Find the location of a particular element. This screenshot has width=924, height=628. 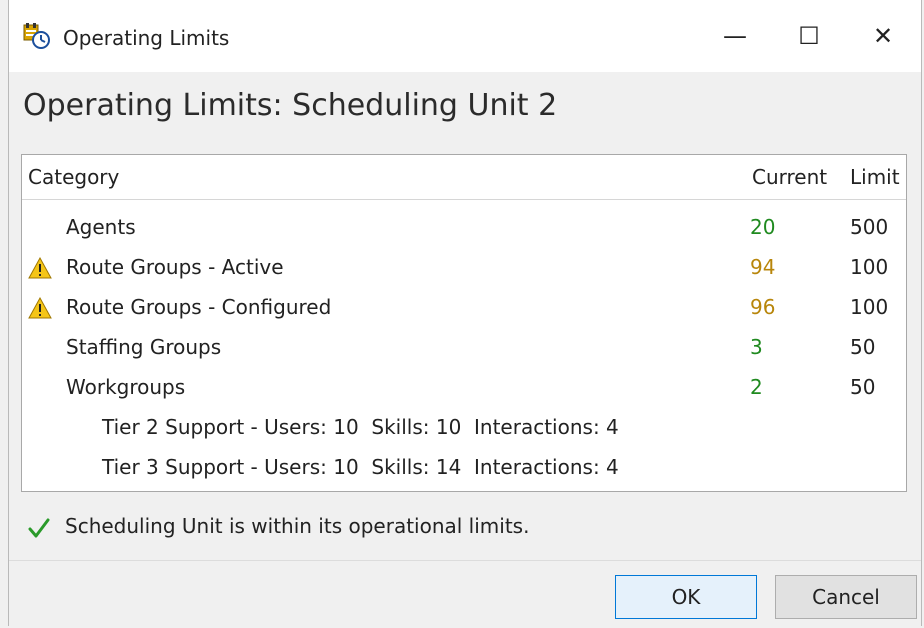

close-button: ✕ is located at coordinates (883, 36).